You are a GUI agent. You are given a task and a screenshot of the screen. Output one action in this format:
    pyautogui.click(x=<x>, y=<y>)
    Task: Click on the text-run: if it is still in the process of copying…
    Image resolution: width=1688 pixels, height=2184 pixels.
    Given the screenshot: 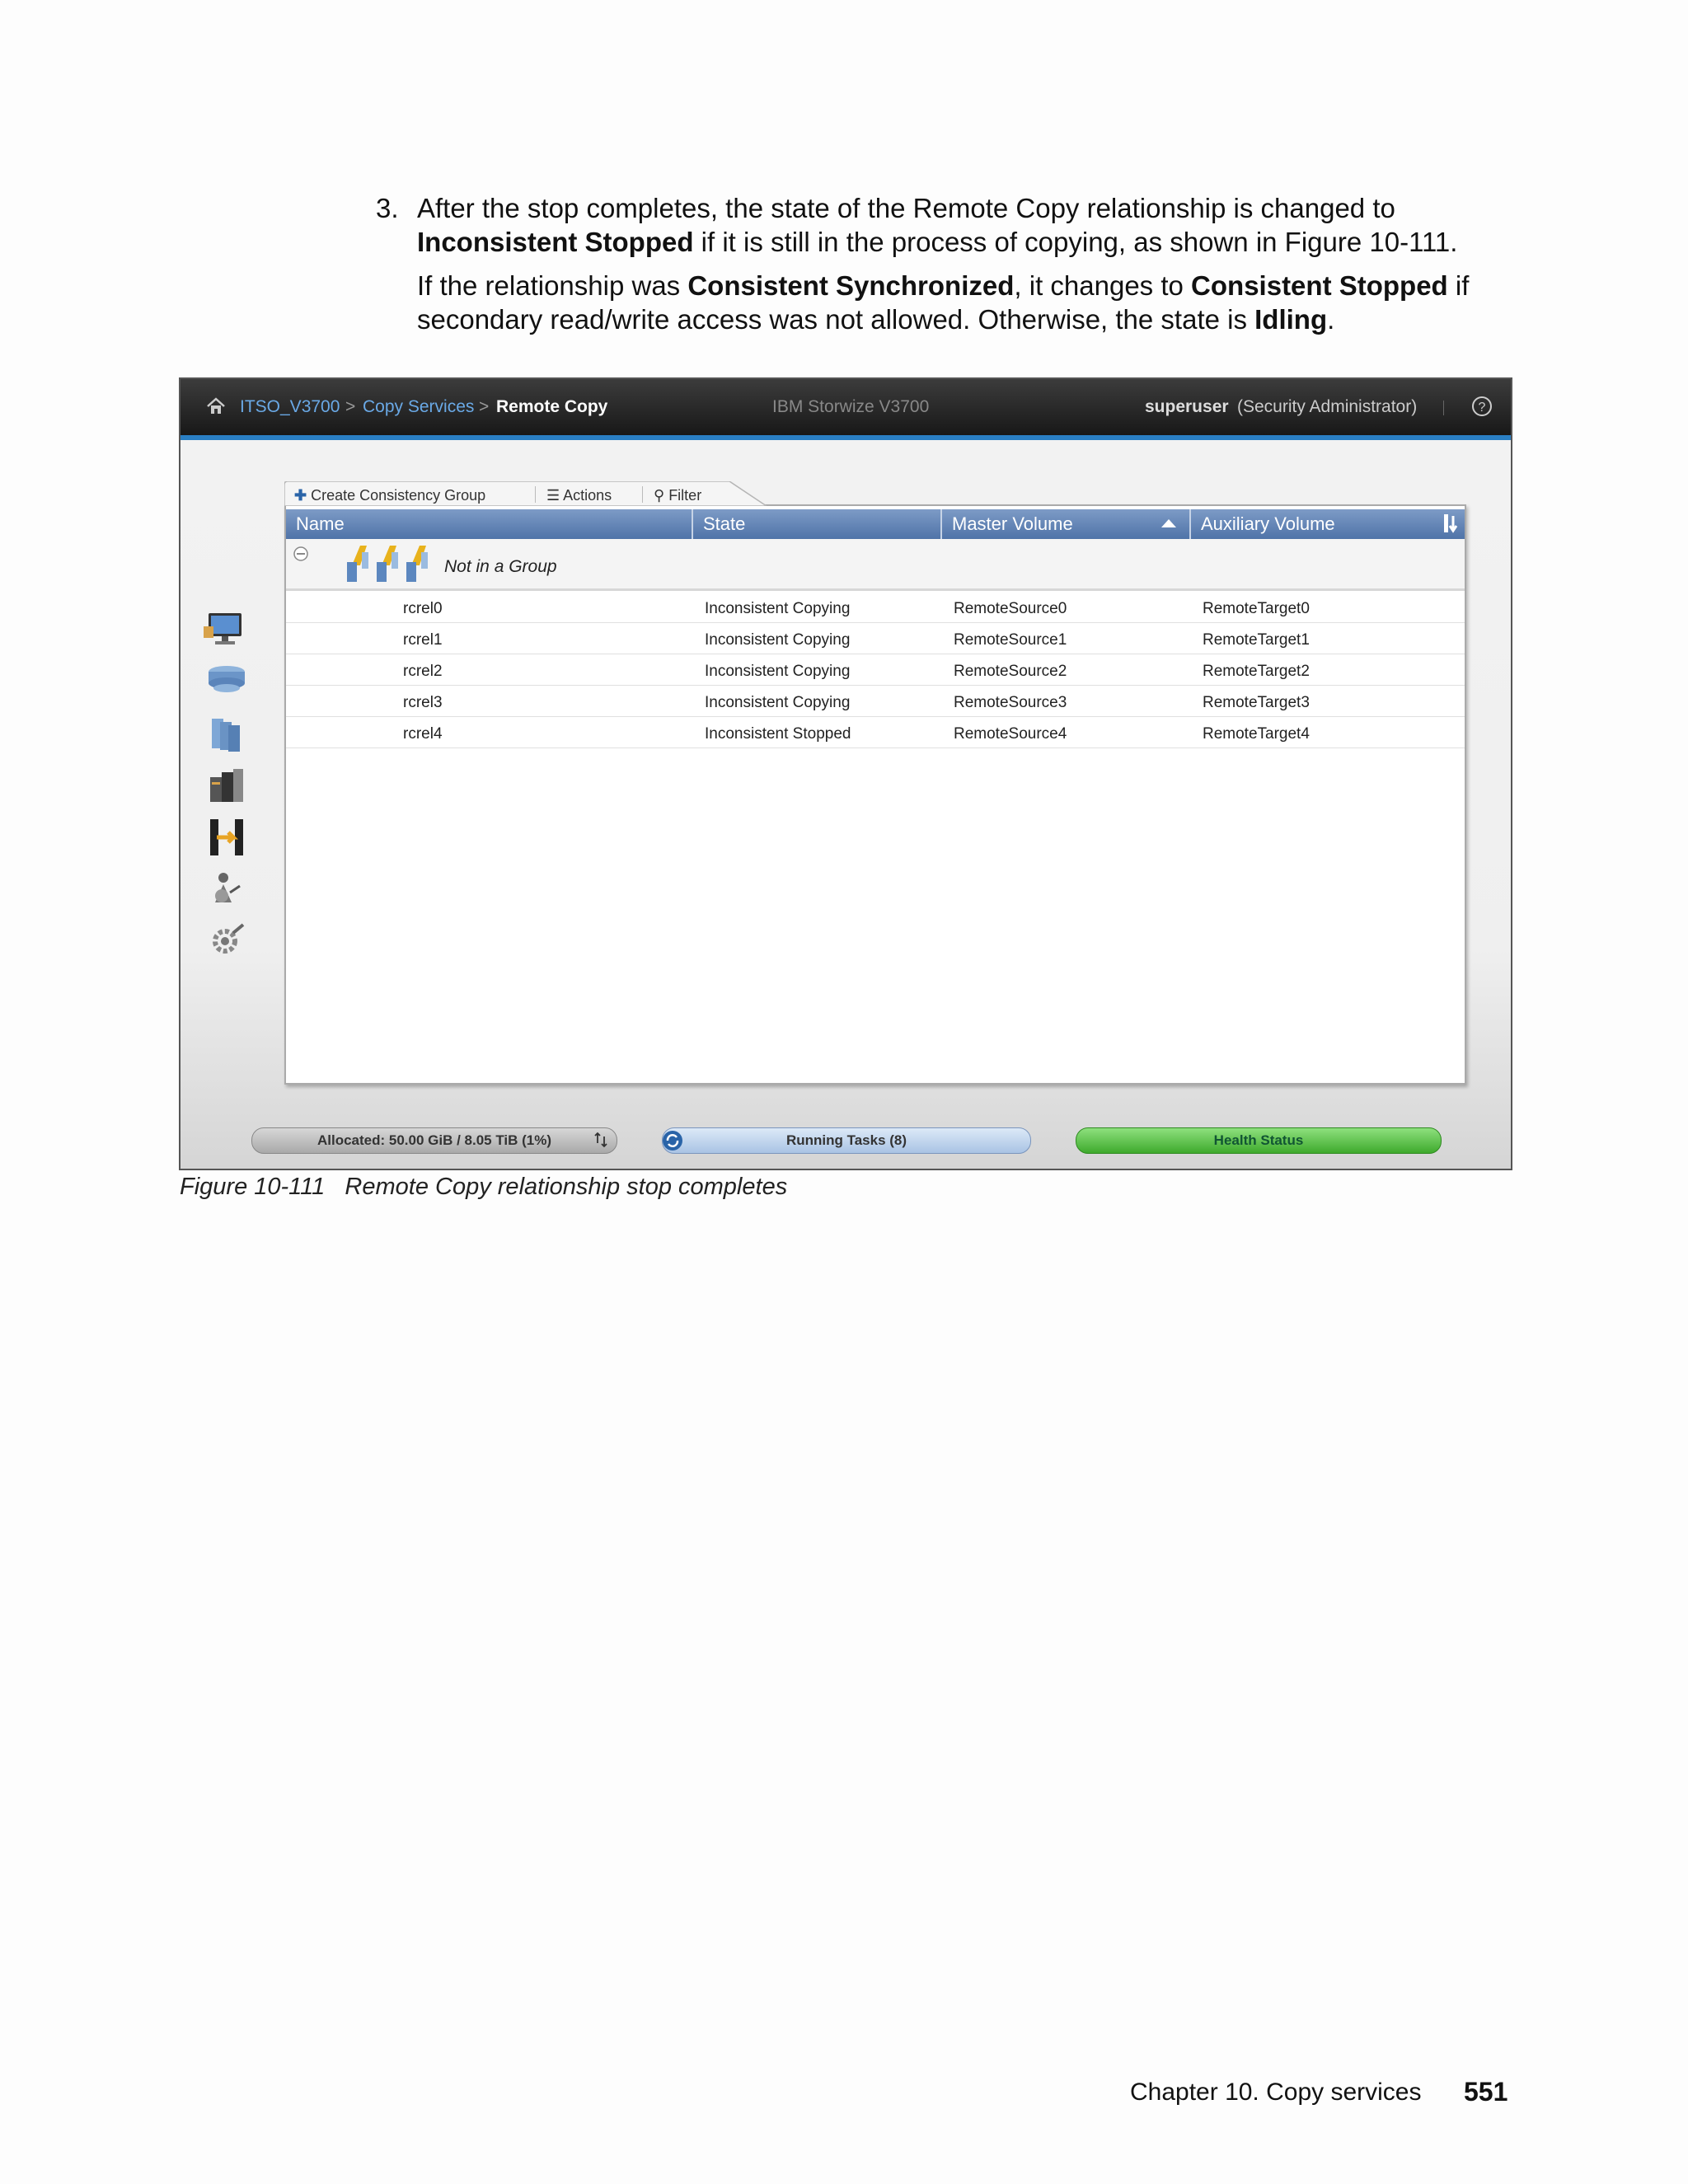 What is the action you would take?
    pyautogui.click(x=1076, y=242)
    